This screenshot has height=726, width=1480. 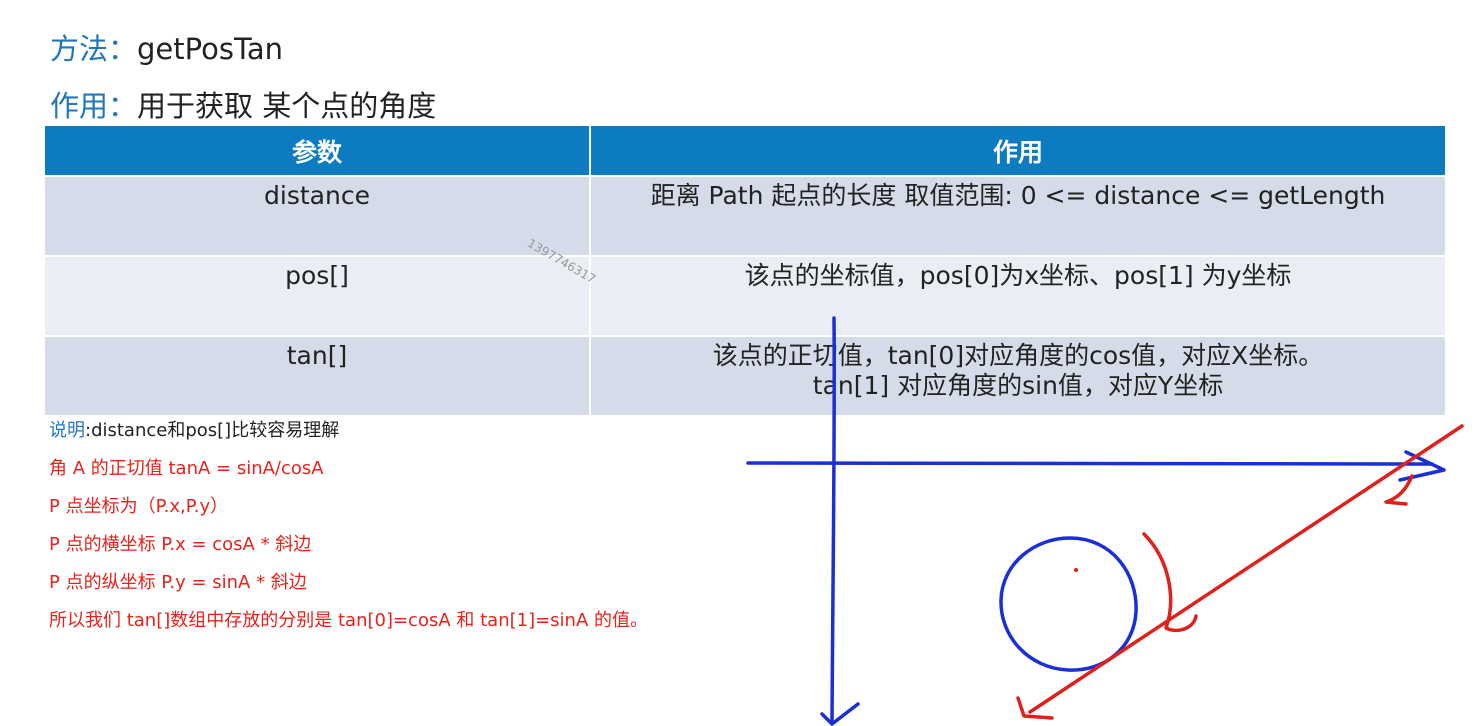 What do you see at coordinates (1068, 604) in the screenshot?
I see `circle-stroke` at bounding box center [1068, 604].